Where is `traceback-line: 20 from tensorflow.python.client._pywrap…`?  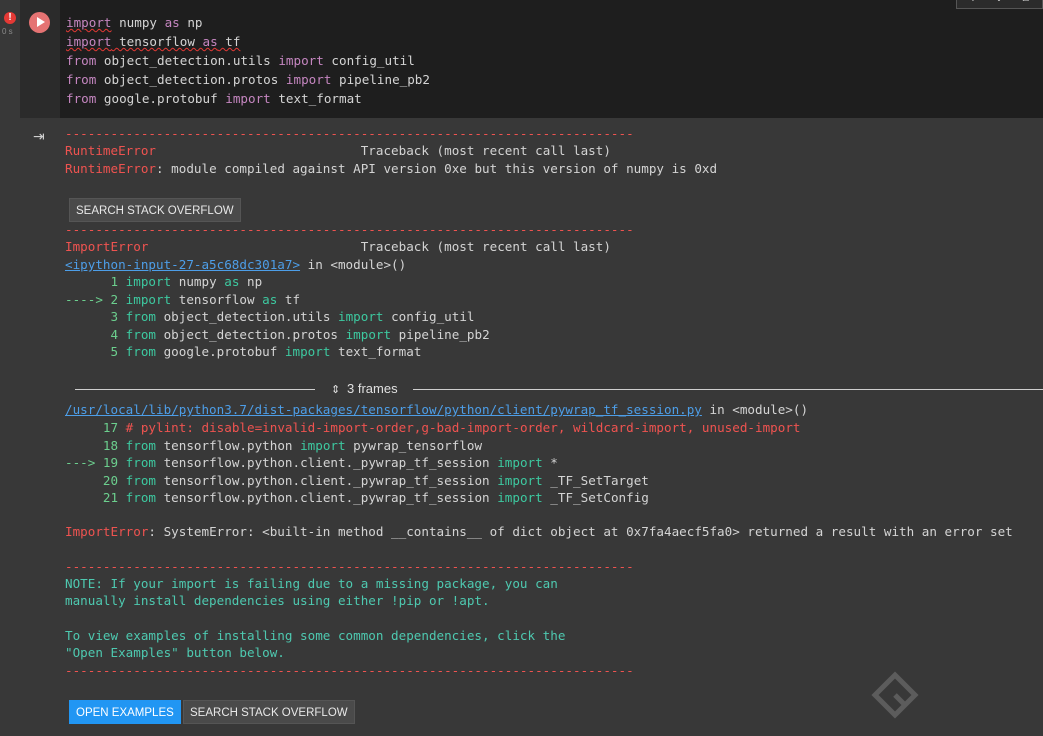
traceback-line: 20 from tensorflow.python.client._pywrap… is located at coordinates (357, 481).